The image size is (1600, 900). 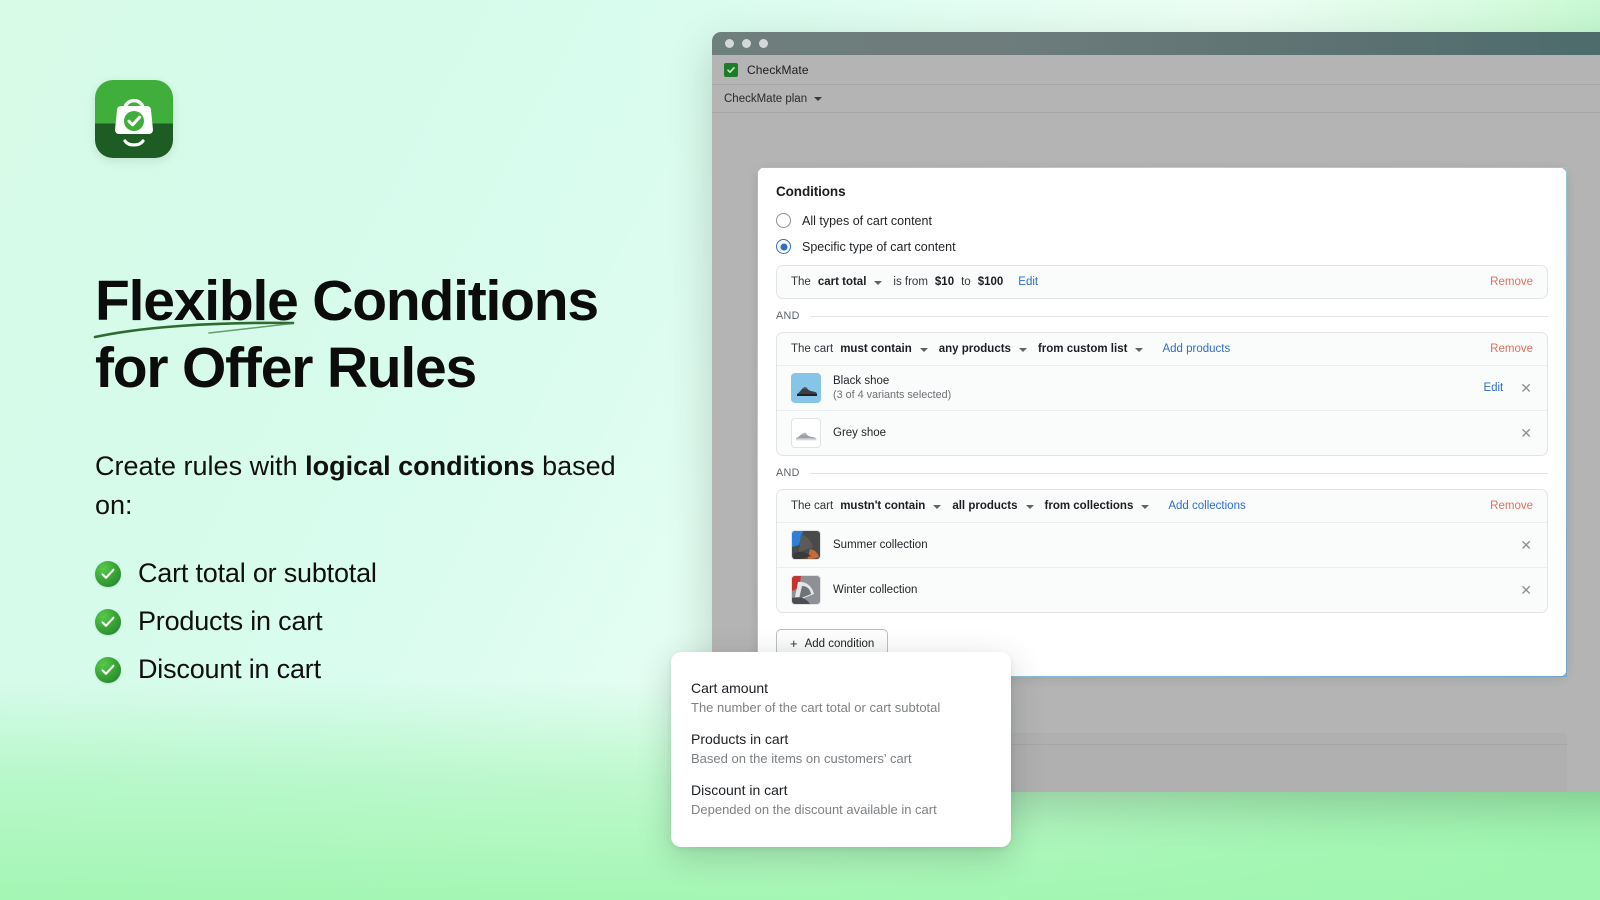 I want to click on black-shoe-thumbnail-icon, so click(x=806, y=388).